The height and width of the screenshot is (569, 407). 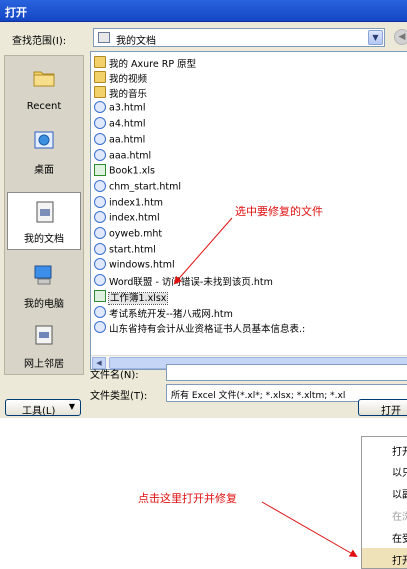 What do you see at coordinates (391, 411) in the screenshot?
I see `open-button-label: 打开` at bounding box center [391, 411].